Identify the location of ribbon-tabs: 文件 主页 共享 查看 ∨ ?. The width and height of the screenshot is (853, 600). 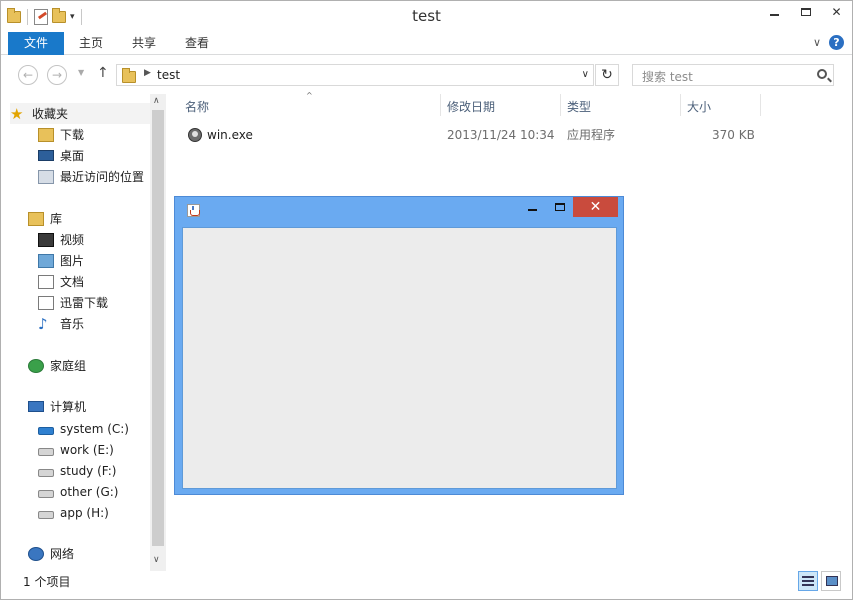
(426, 43).